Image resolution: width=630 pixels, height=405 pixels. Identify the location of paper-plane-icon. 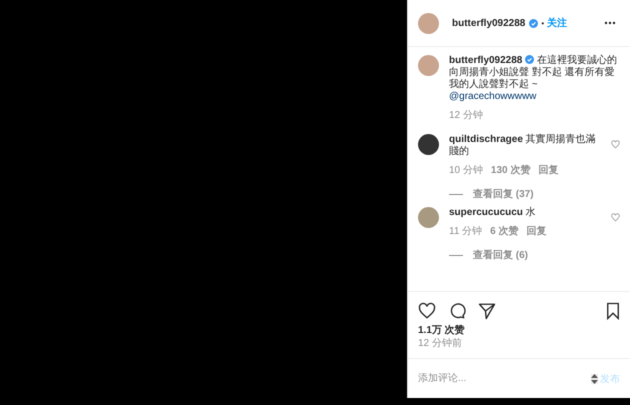
(487, 311).